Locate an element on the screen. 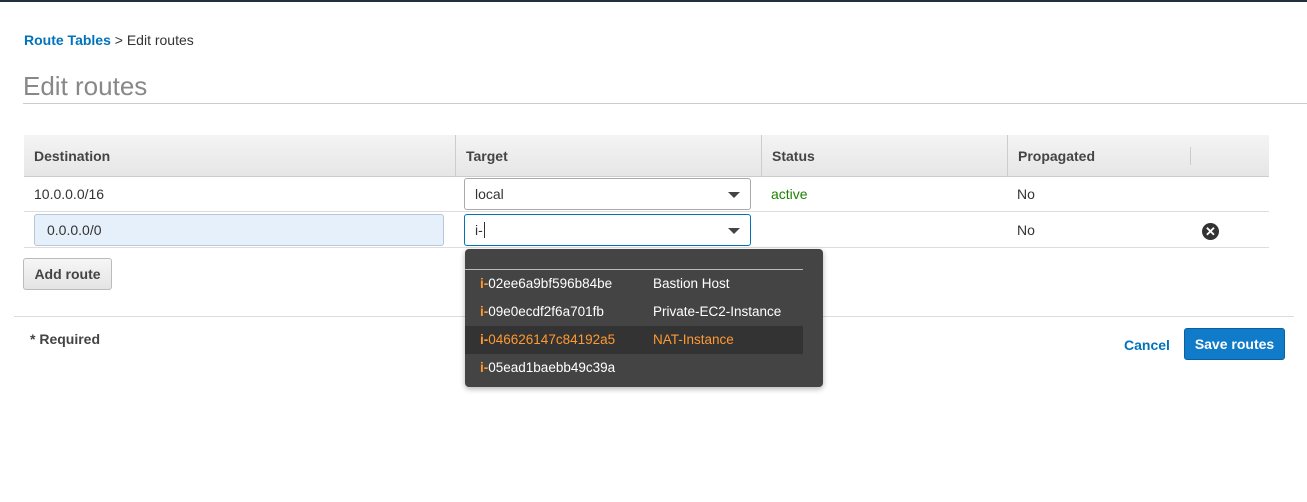 This screenshot has width=1307, height=502. header-target: Target is located at coordinates (608, 156).